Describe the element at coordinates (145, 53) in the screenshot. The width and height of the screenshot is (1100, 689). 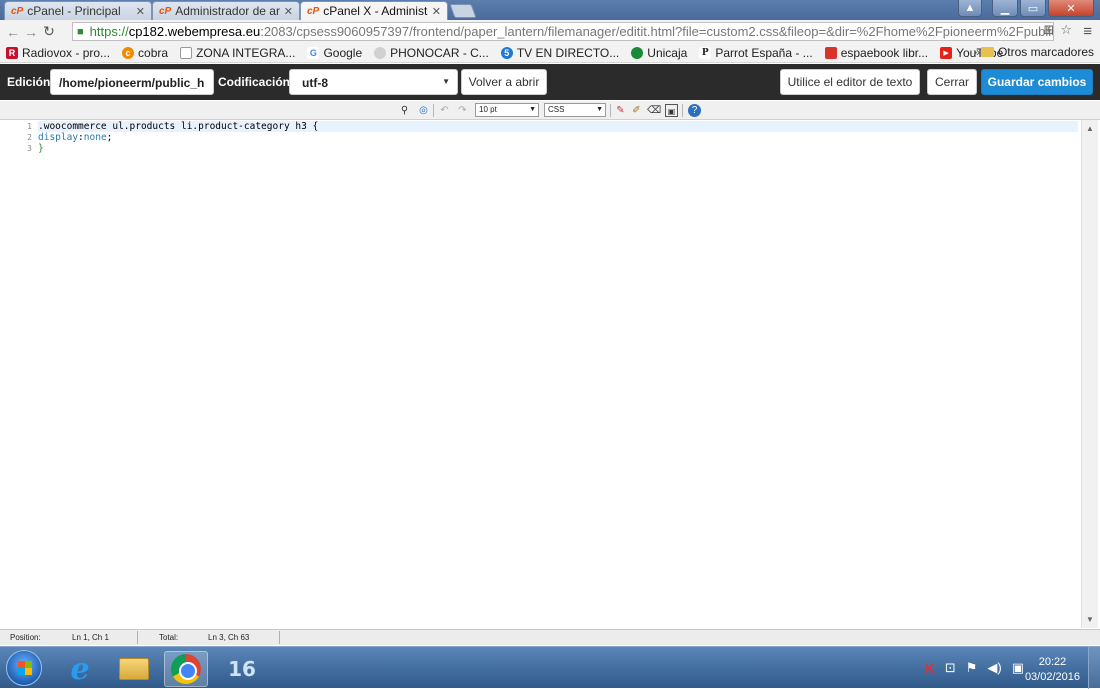
I see `bookmark-cobra: c cobra` at that location.